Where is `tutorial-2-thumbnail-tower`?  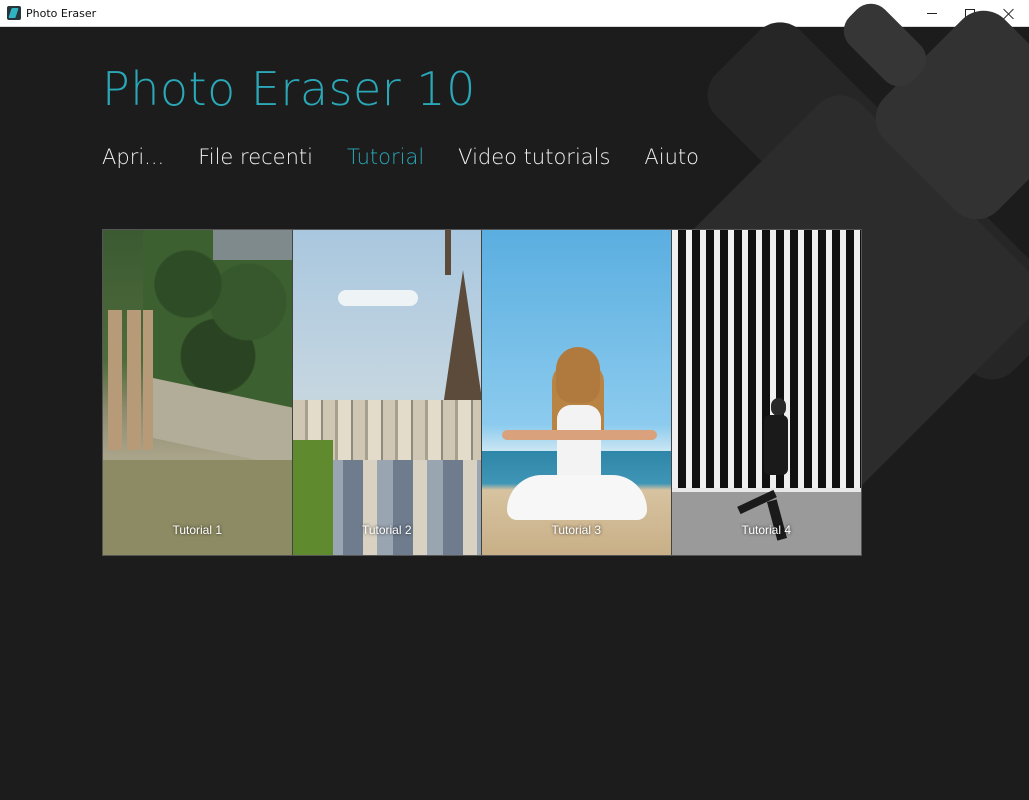
tutorial-2-thumbnail-tower is located at coordinates (461, 345).